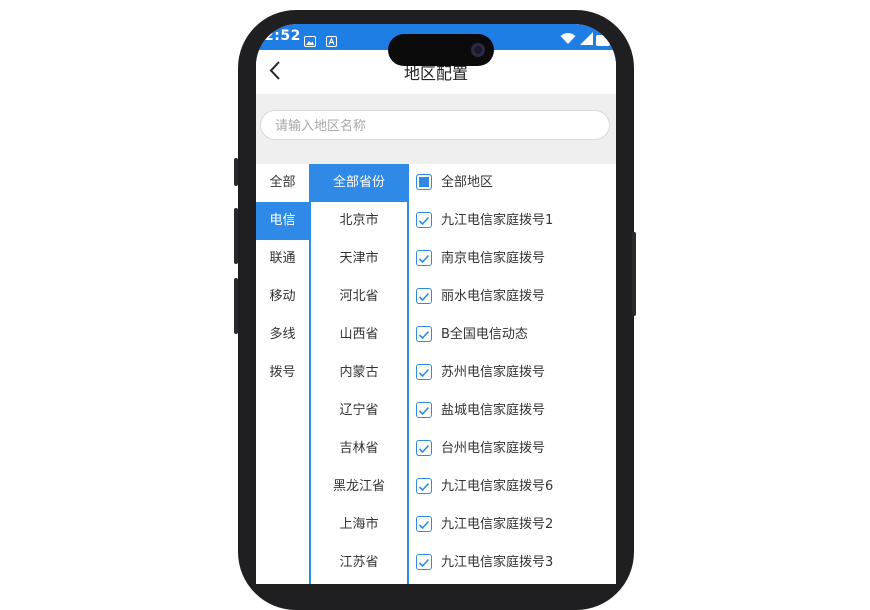 The height and width of the screenshot is (610, 870). Describe the element at coordinates (497, 220) in the screenshot. I see `region-label: 九江电信家庭拨号1` at that location.